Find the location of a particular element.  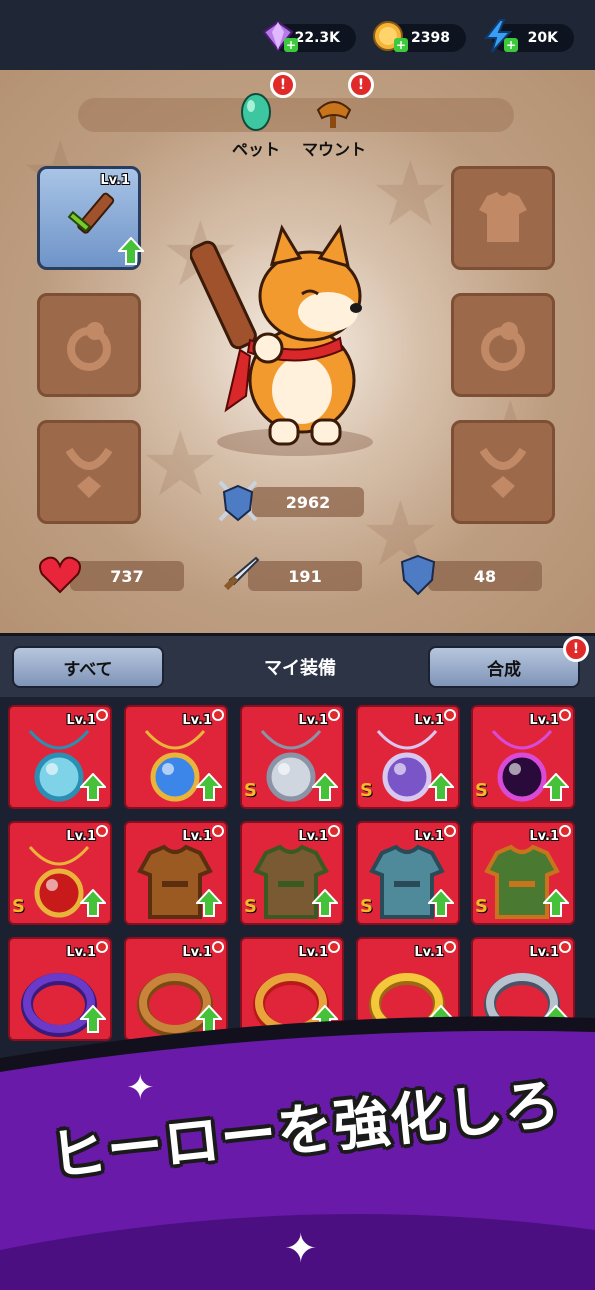

shield-swords-icon is located at coordinates (238, 501).